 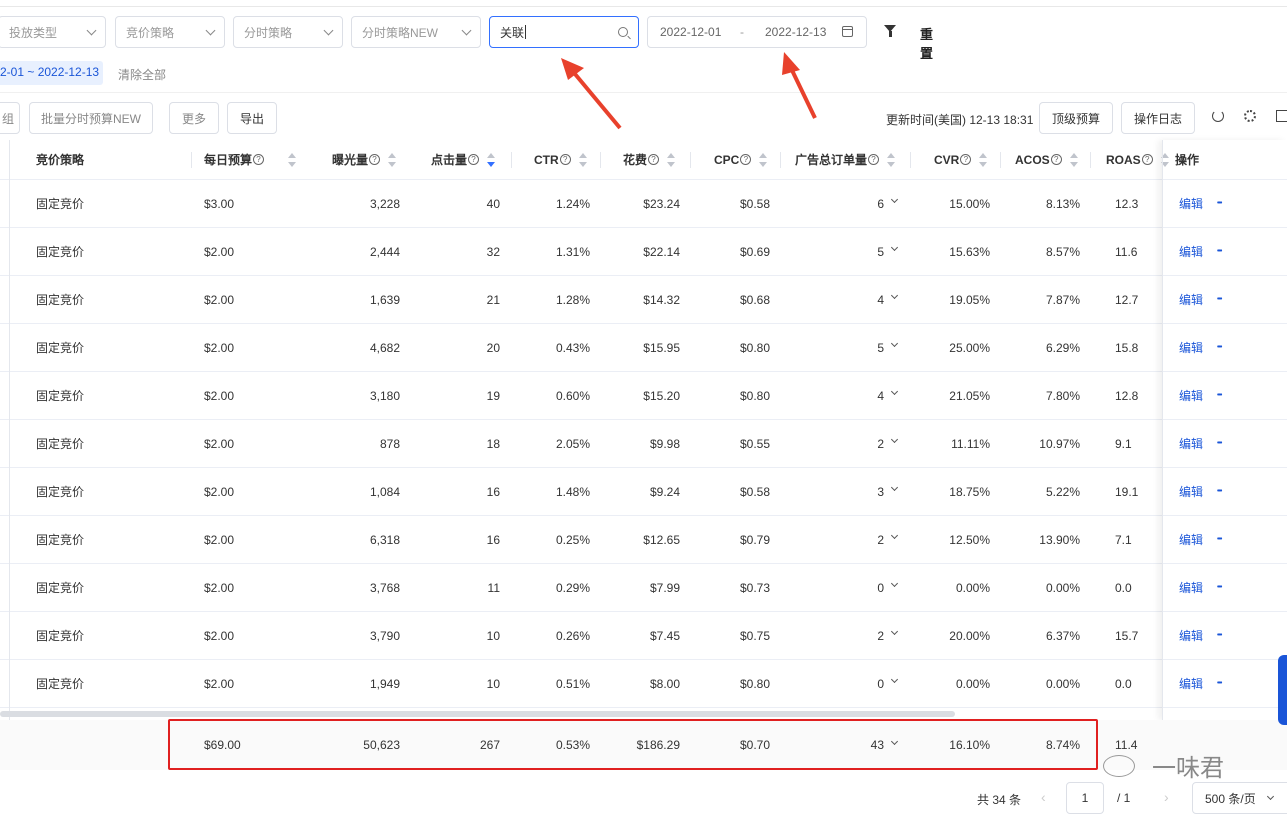 I want to click on arrow-to-date, so click(x=799, y=85).